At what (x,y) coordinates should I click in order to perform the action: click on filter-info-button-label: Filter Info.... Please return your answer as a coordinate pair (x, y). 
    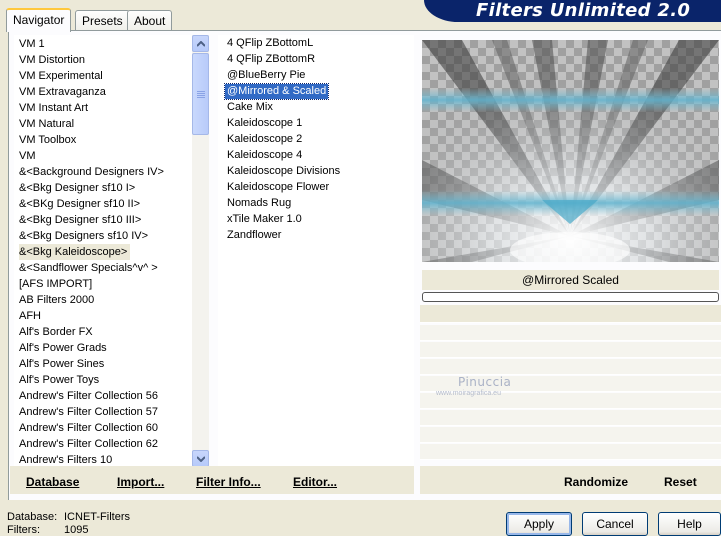
    Looking at the image, I should click on (228, 482).